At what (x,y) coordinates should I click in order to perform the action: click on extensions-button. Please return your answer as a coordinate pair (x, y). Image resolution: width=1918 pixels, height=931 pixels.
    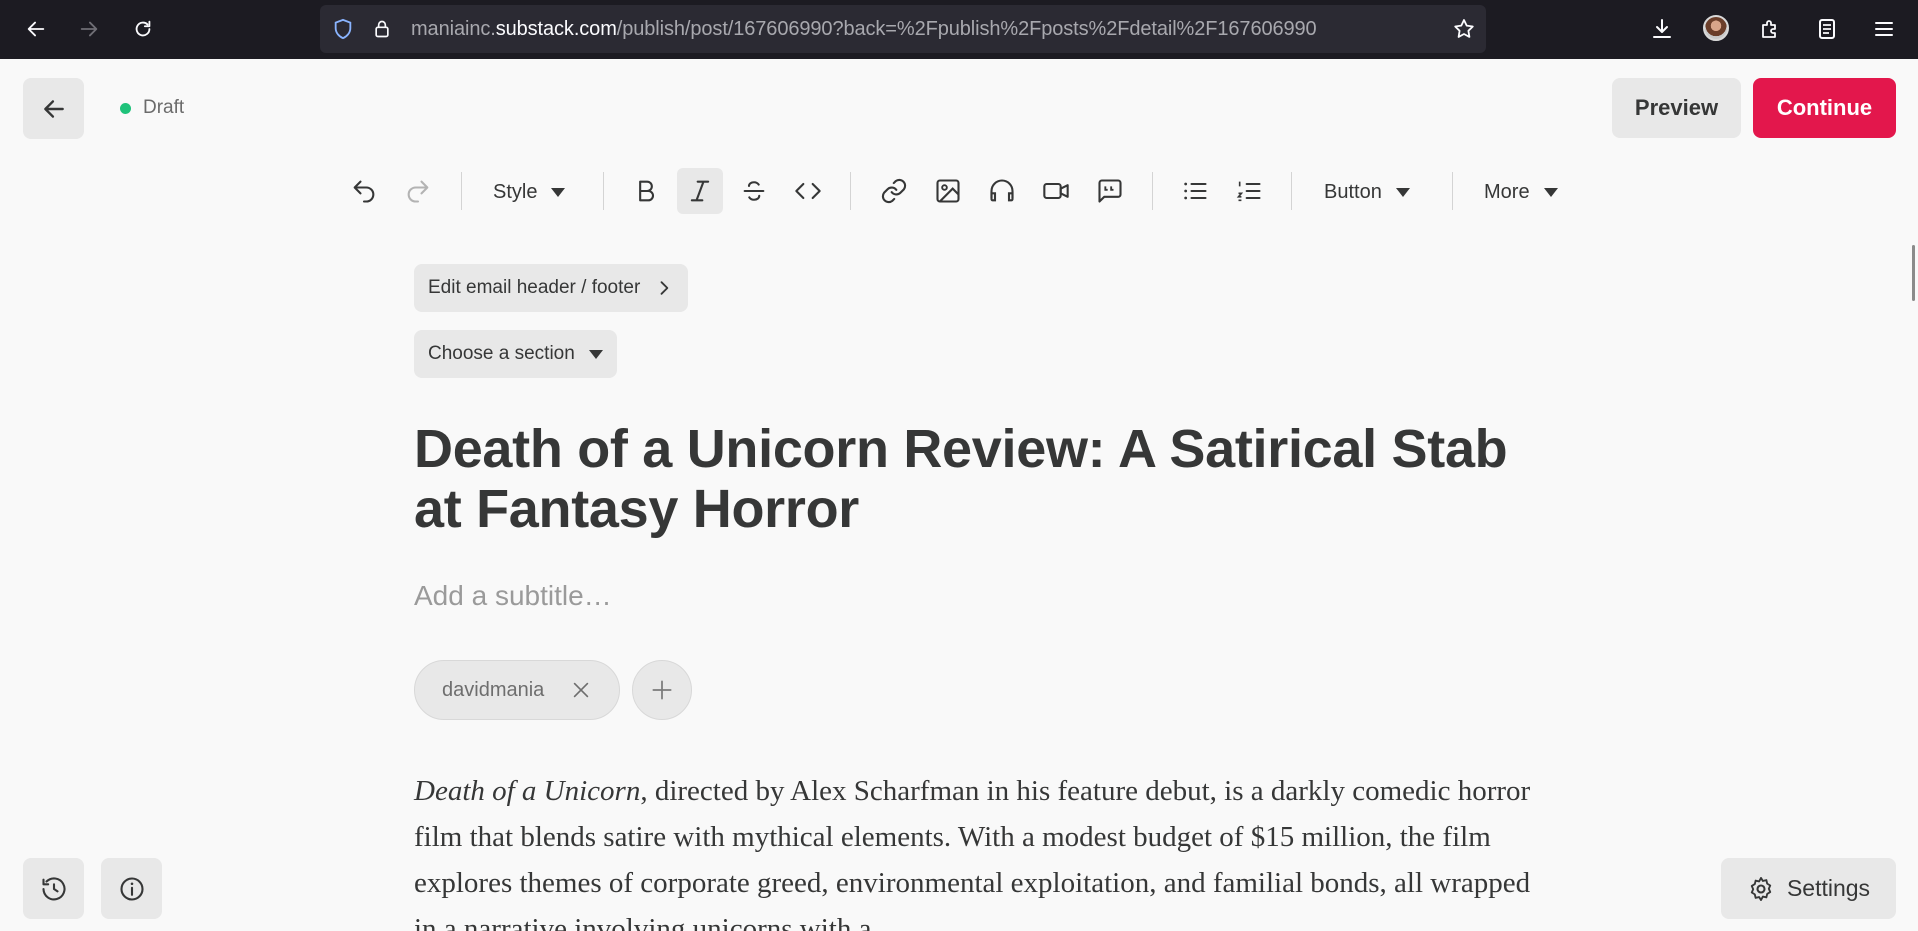
    Looking at the image, I should click on (1770, 29).